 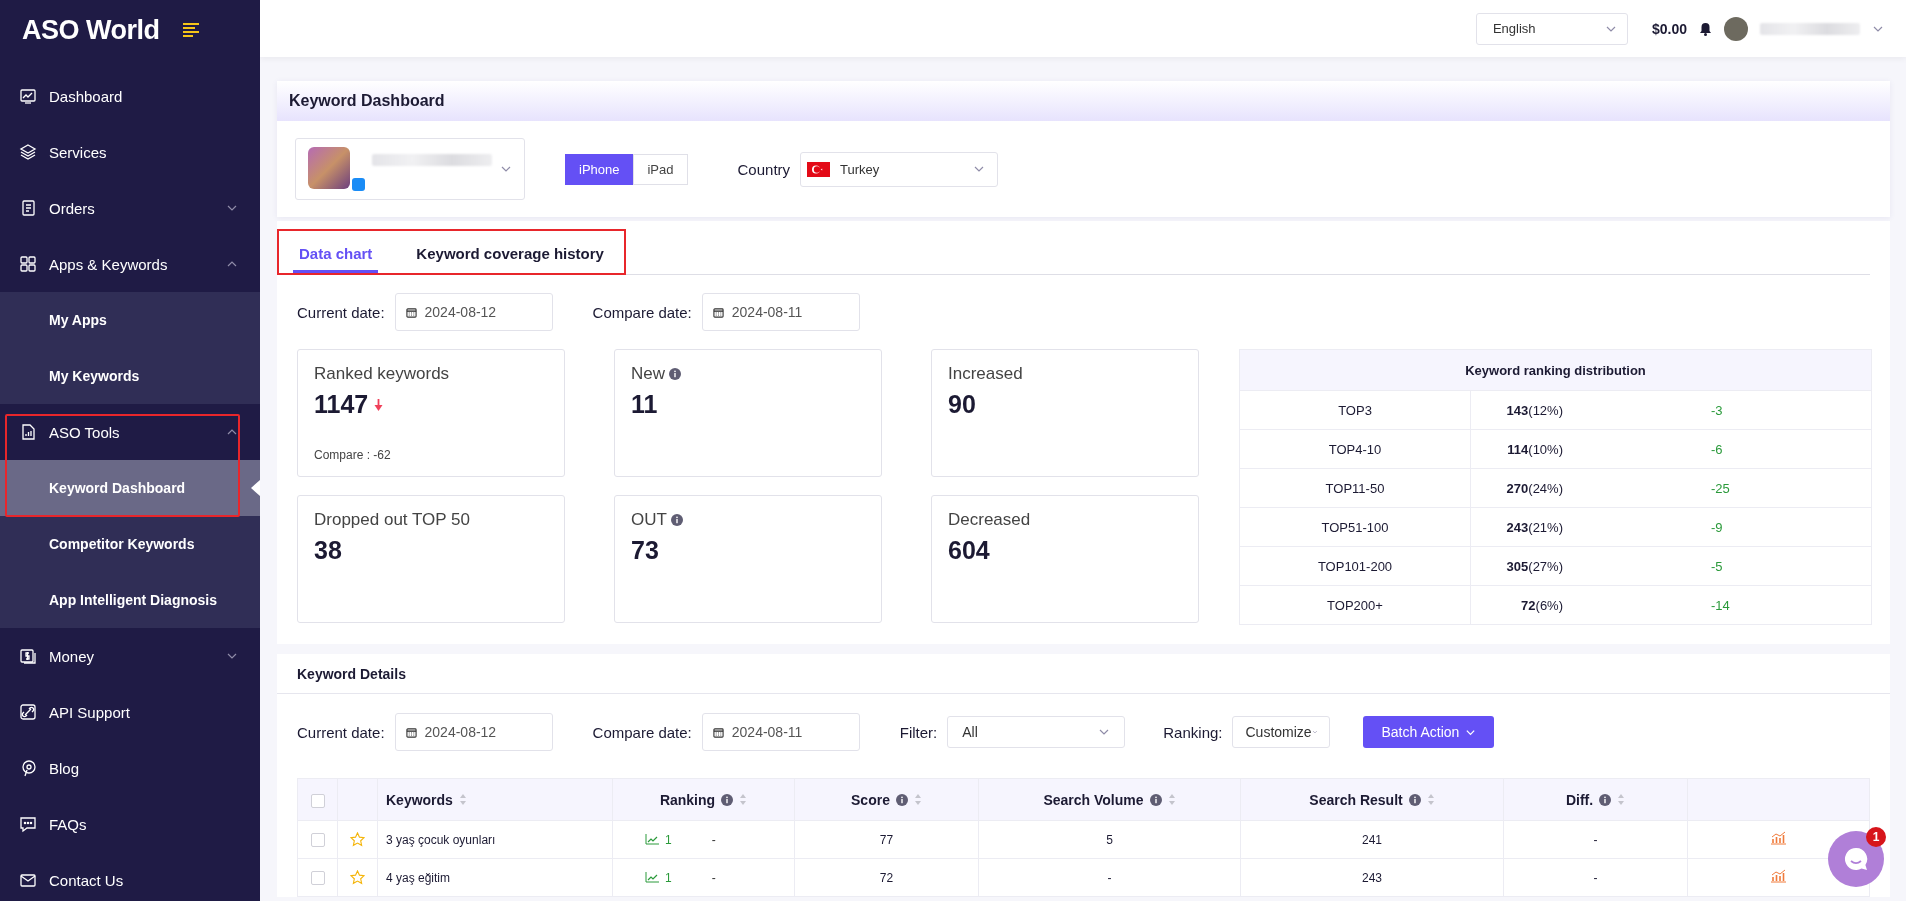 I want to click on stat-label: OUT, so click(x=649, y=520).